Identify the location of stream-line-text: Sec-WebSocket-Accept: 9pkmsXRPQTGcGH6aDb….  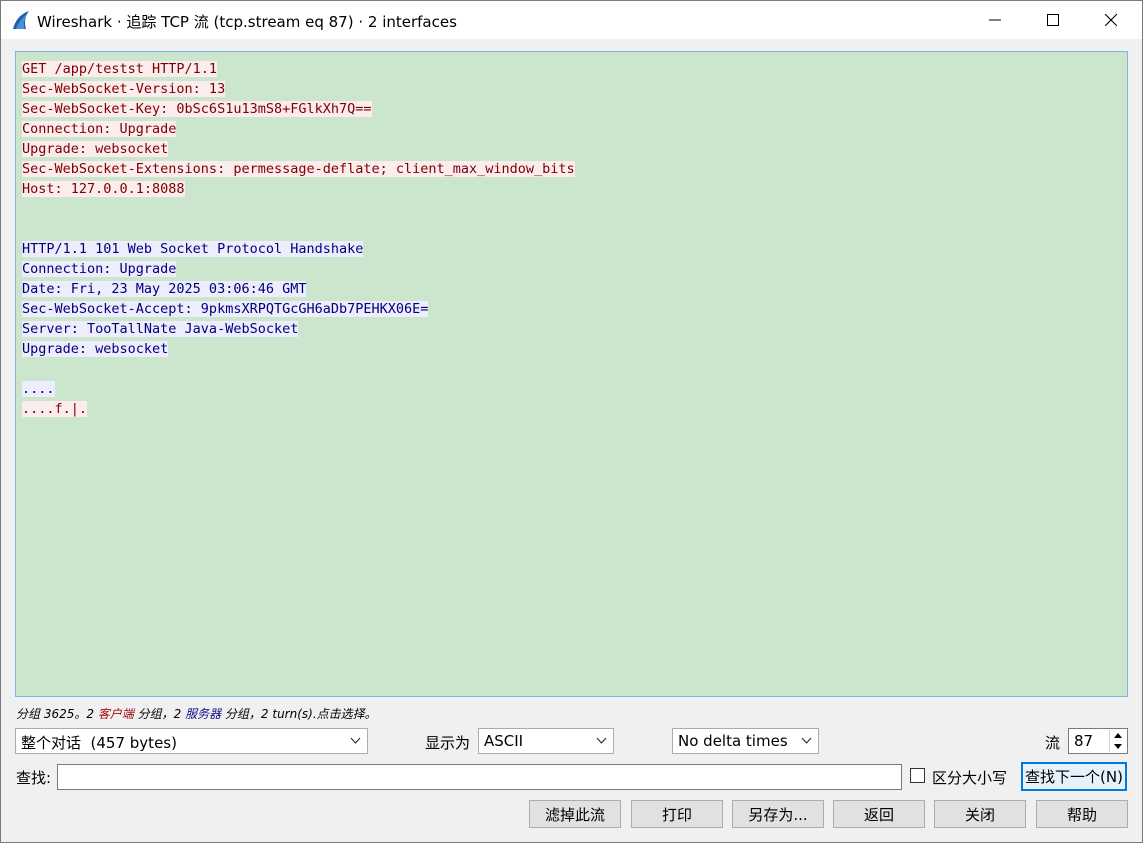
(225, 309).